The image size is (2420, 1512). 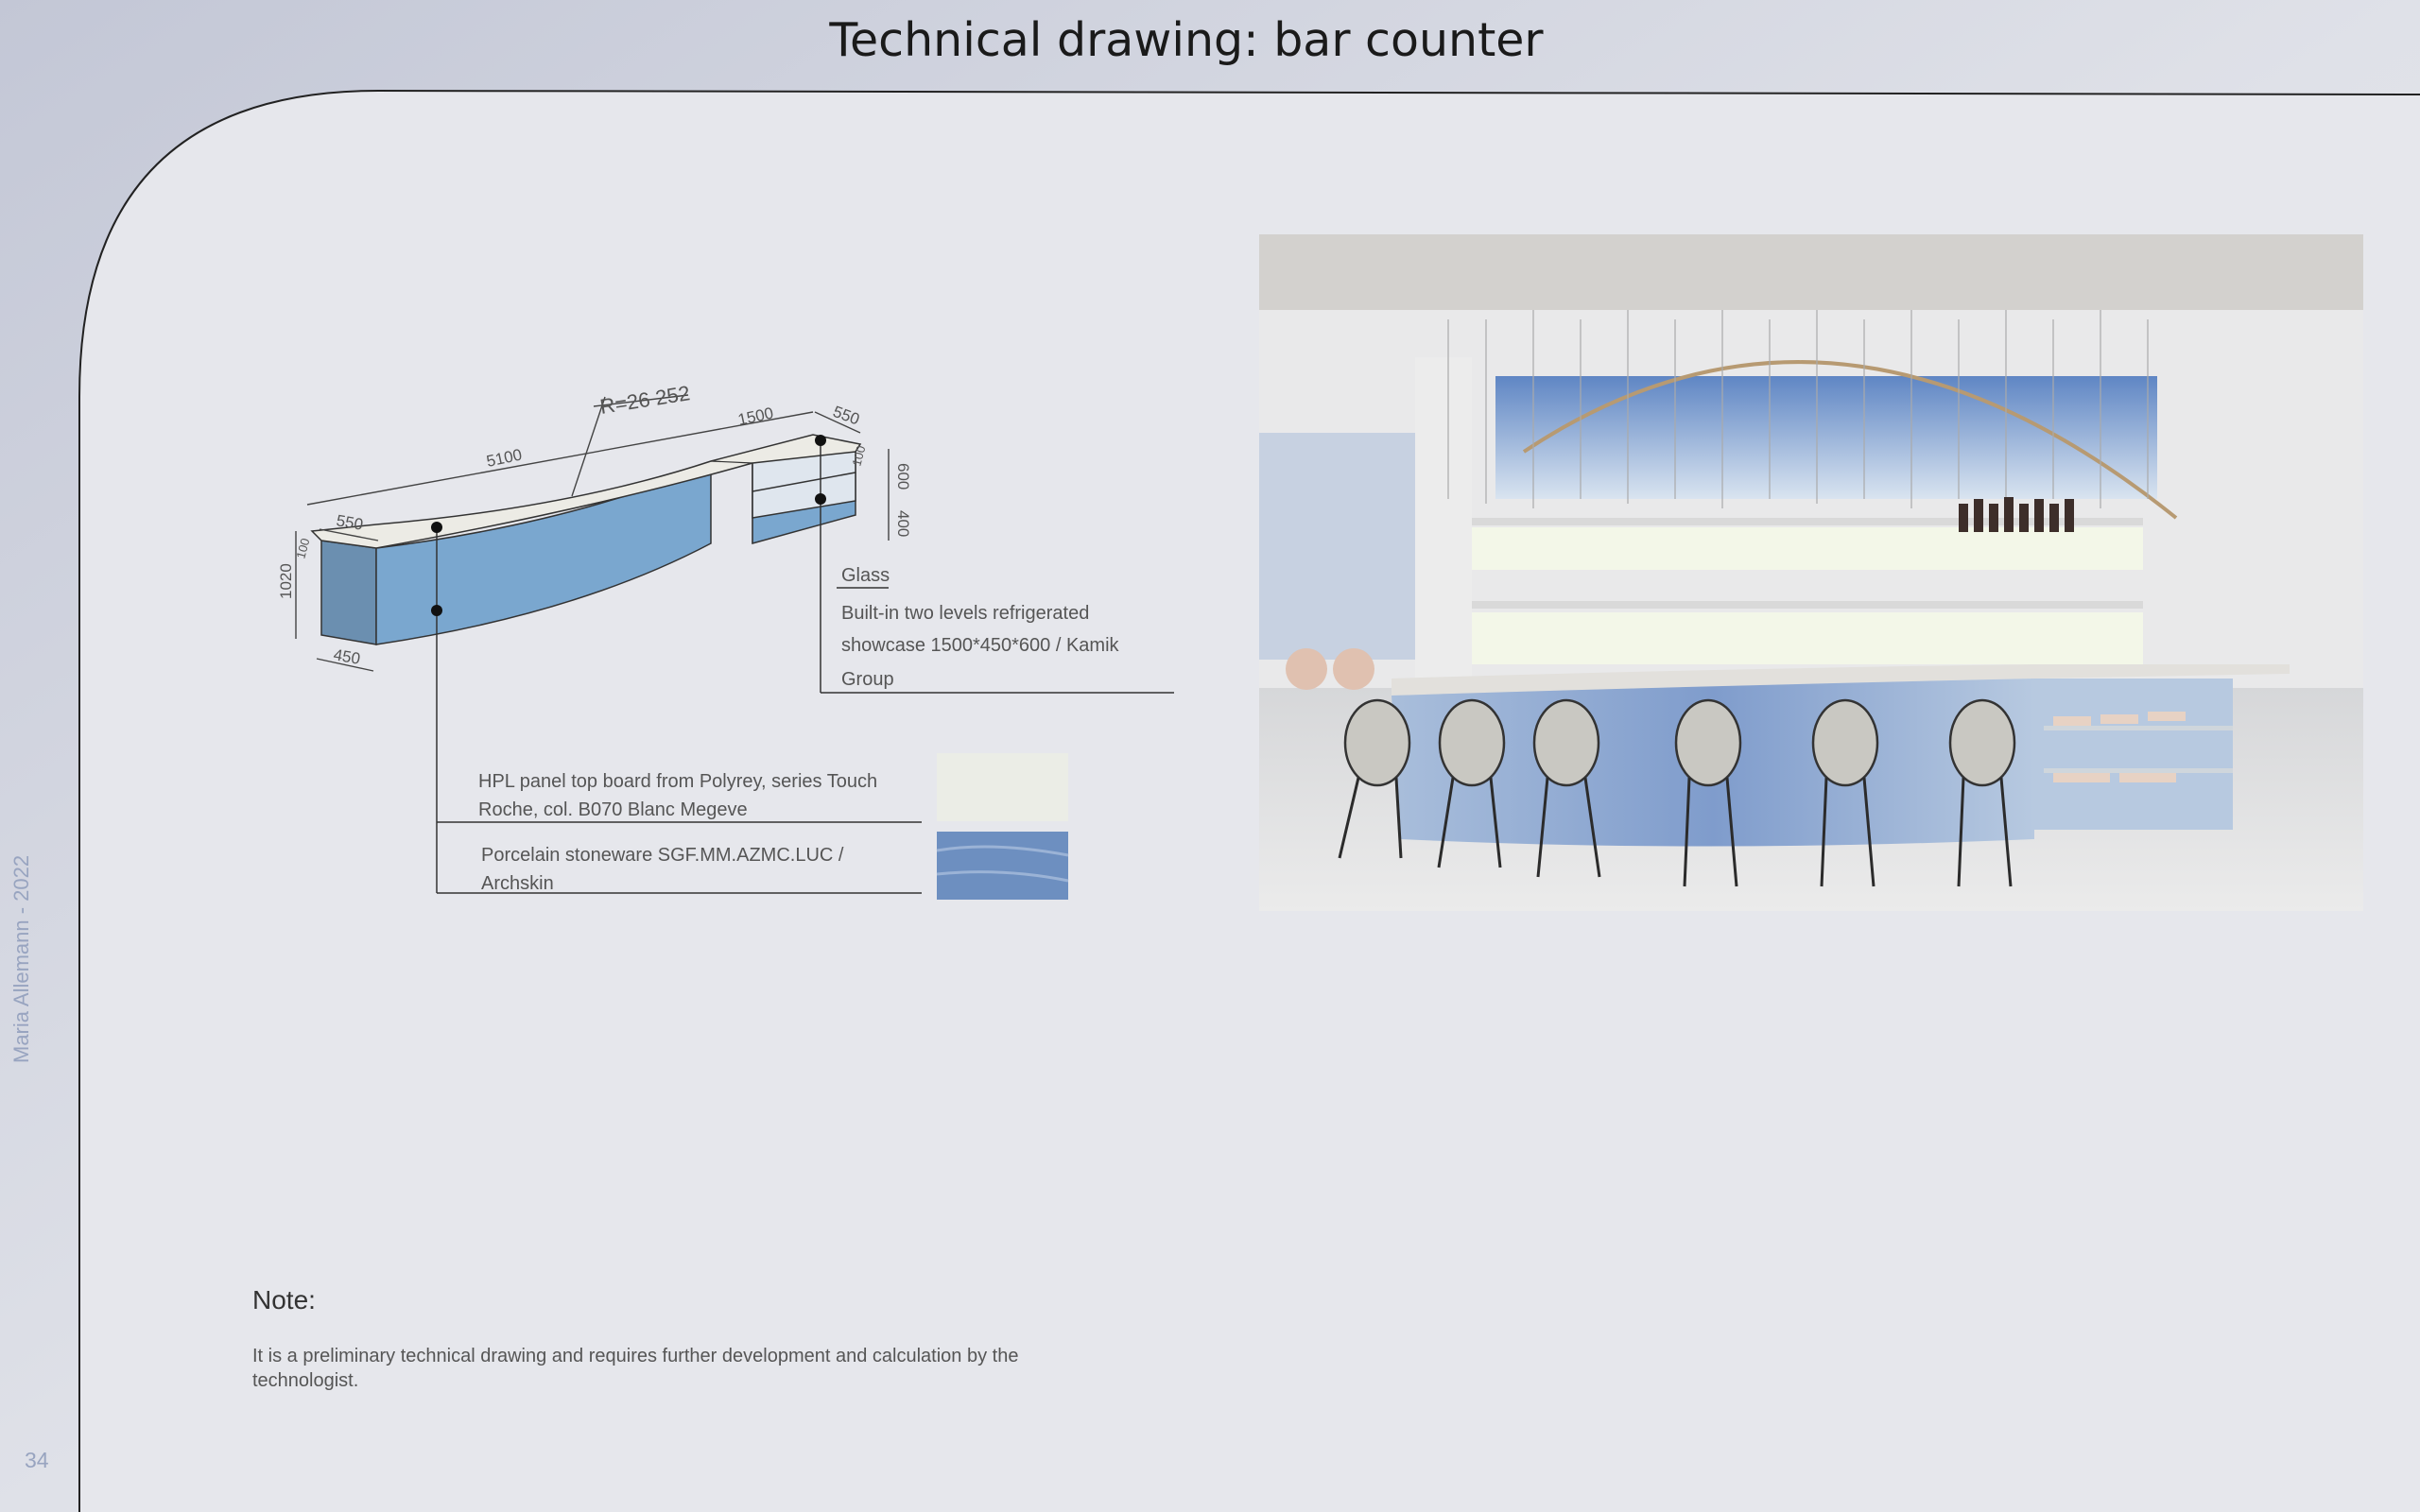 I want to click on dim-showcase-height: 600, so click(x=903, y=476).